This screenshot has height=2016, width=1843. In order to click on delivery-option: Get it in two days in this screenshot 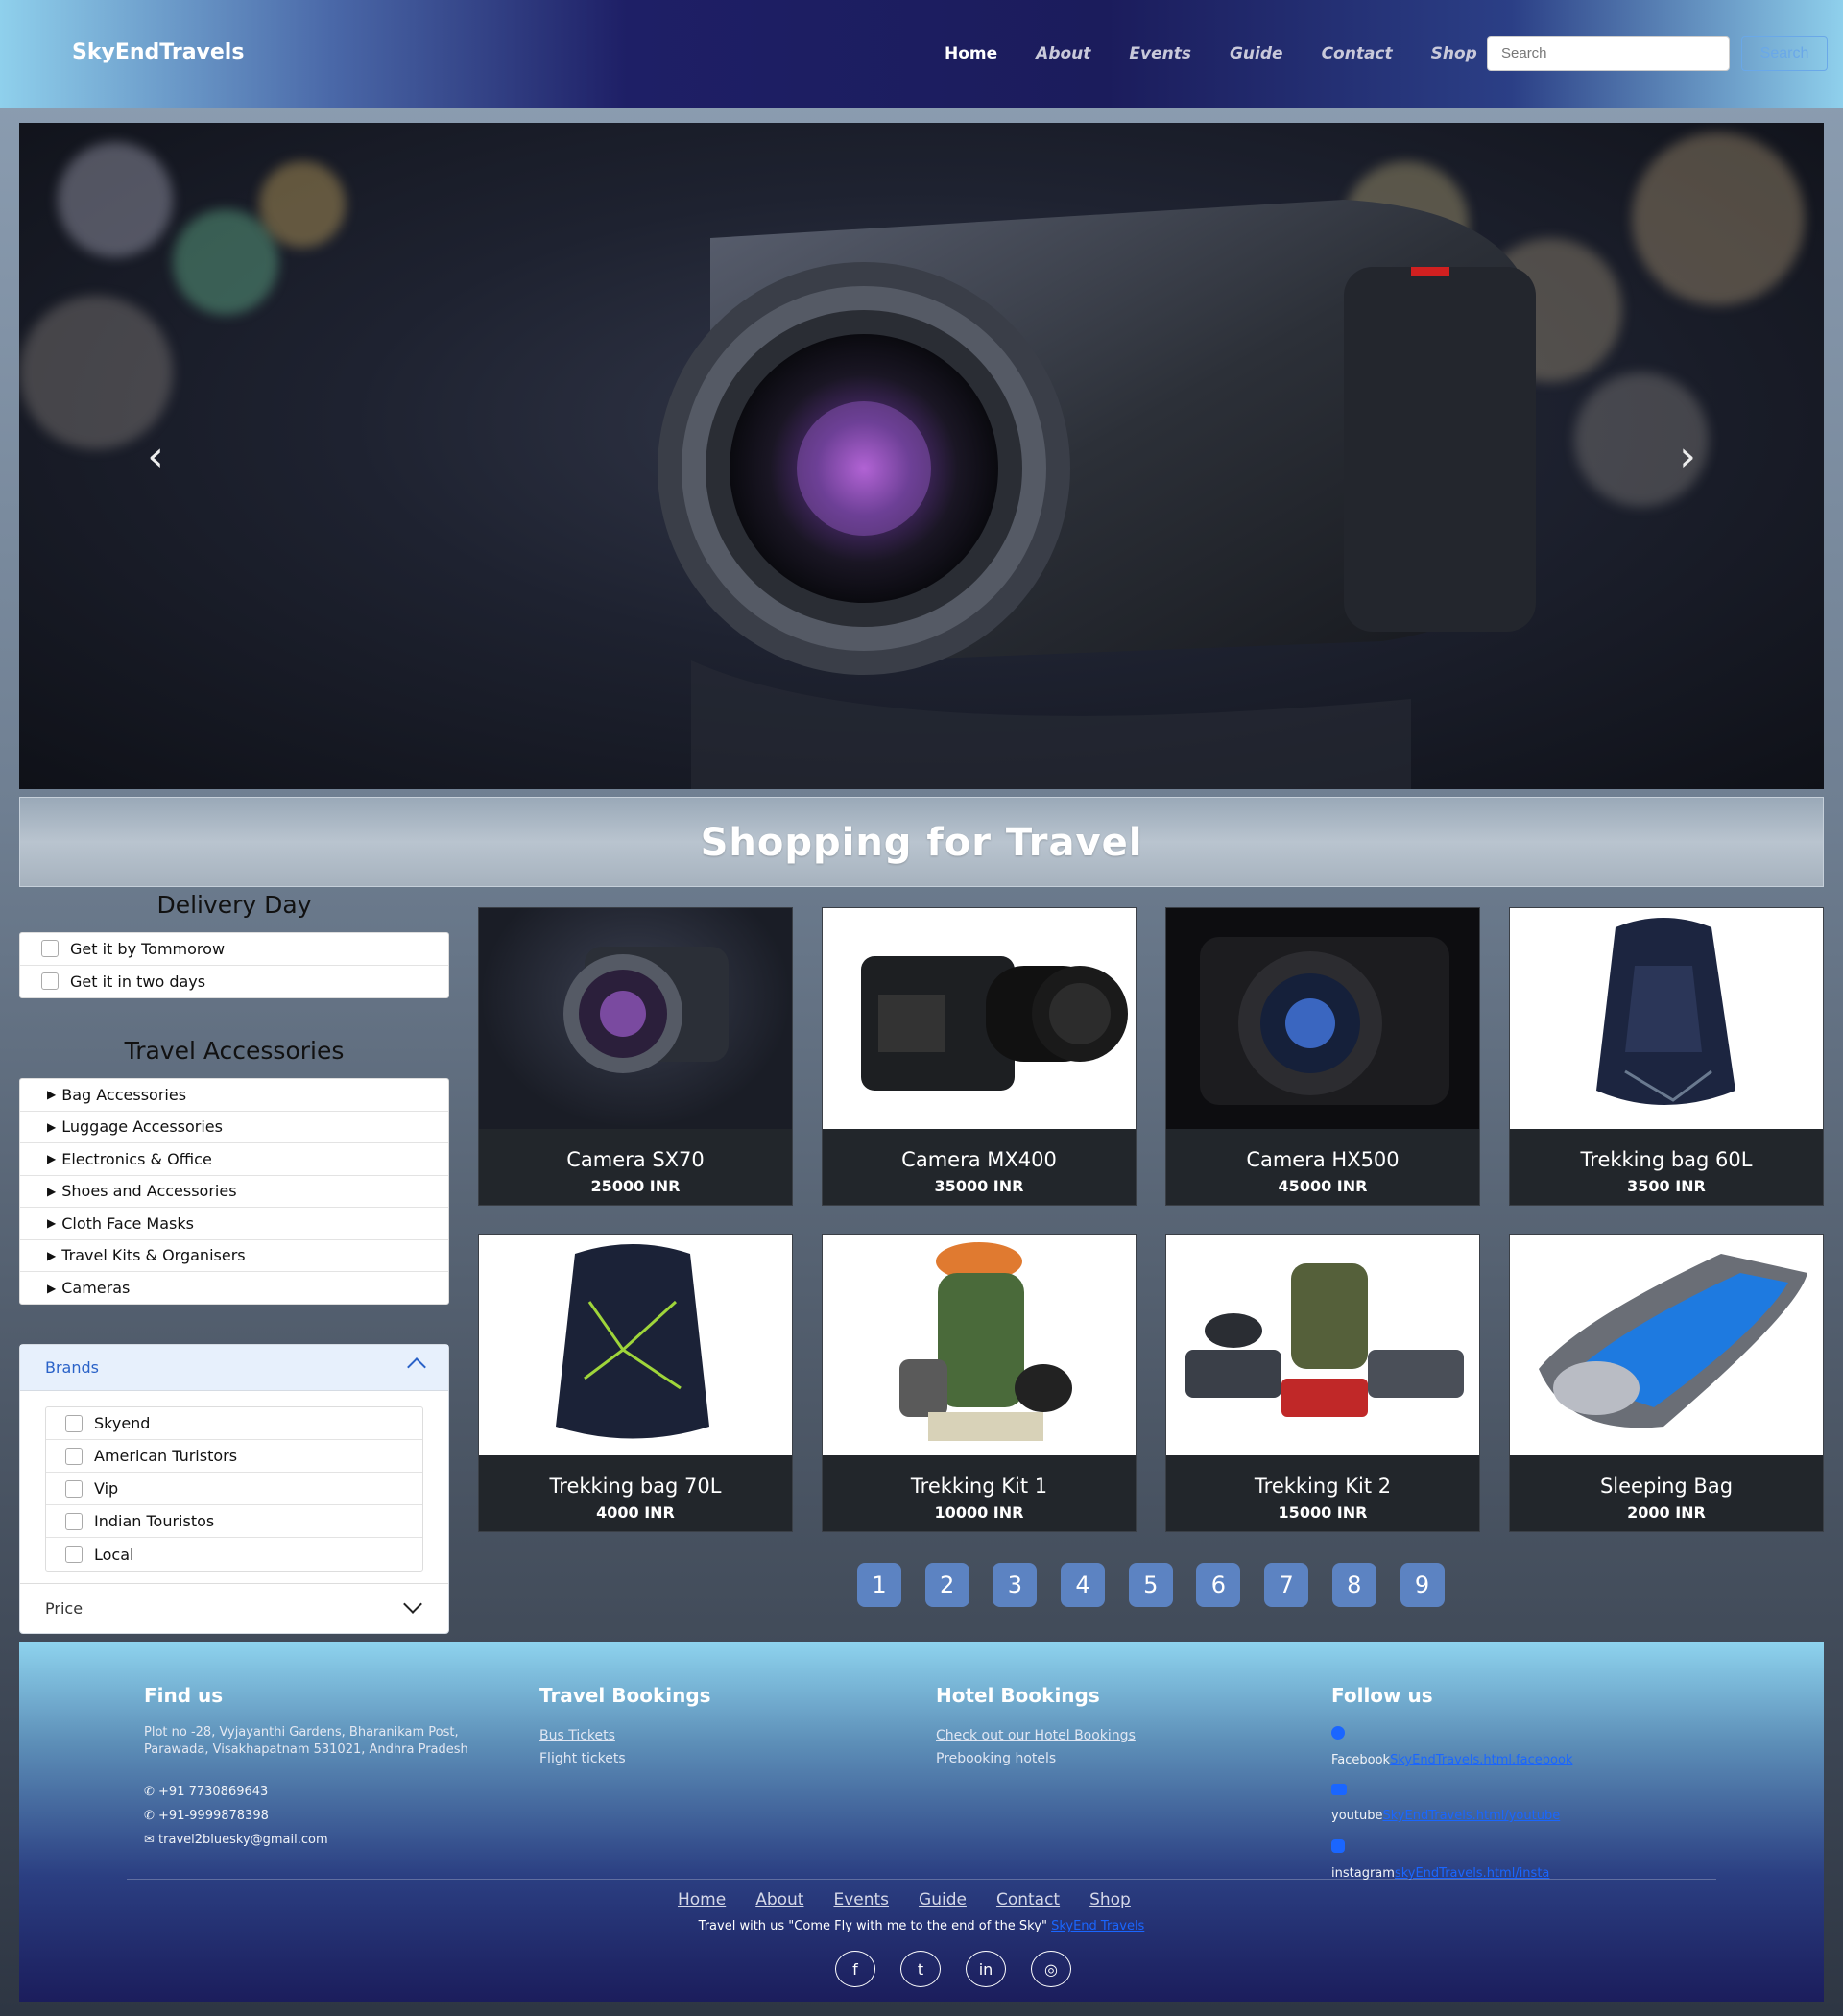, I will do `click(234, 982)`.